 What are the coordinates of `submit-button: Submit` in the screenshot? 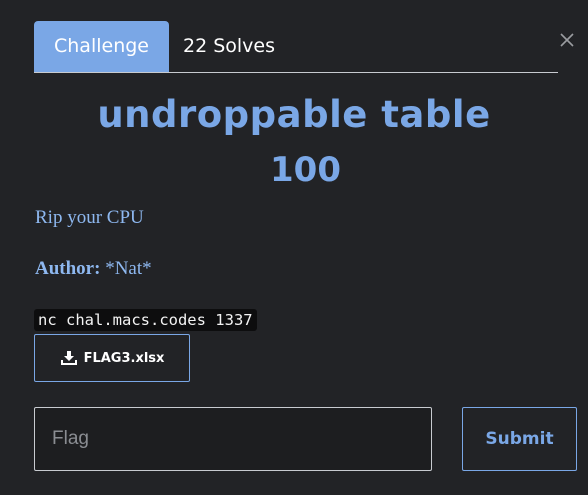 It's located at (519, 439).